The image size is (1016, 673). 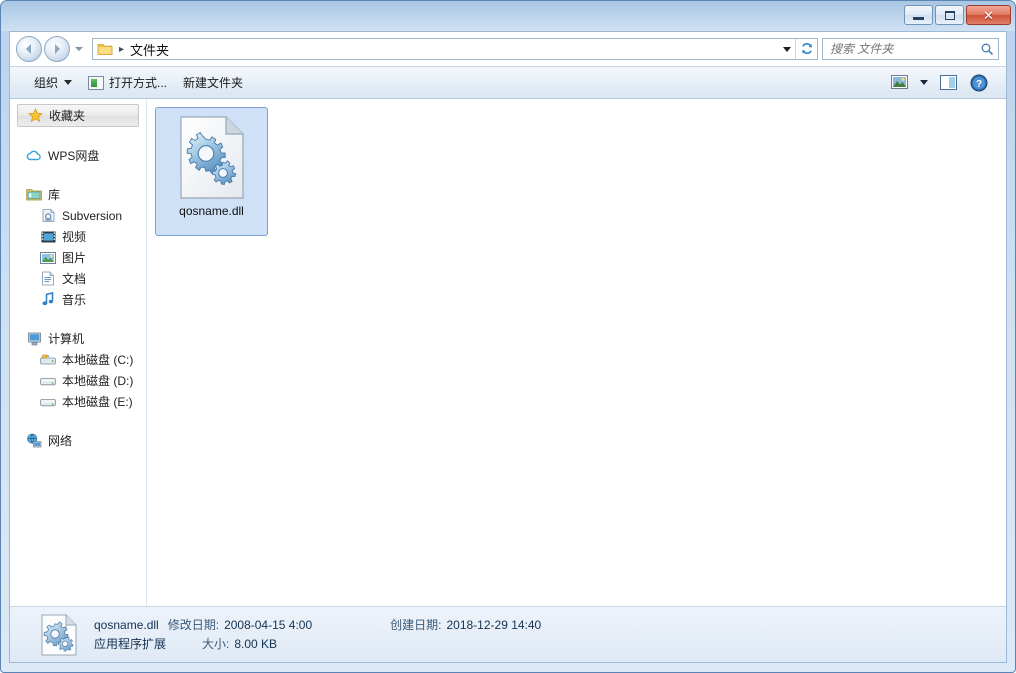 What do you see at coordinates (508, 82) in the screenshot?
I see `toolbar: 组织 打开方式... 新建文件夹 ?` at bounding box center [508, 82].